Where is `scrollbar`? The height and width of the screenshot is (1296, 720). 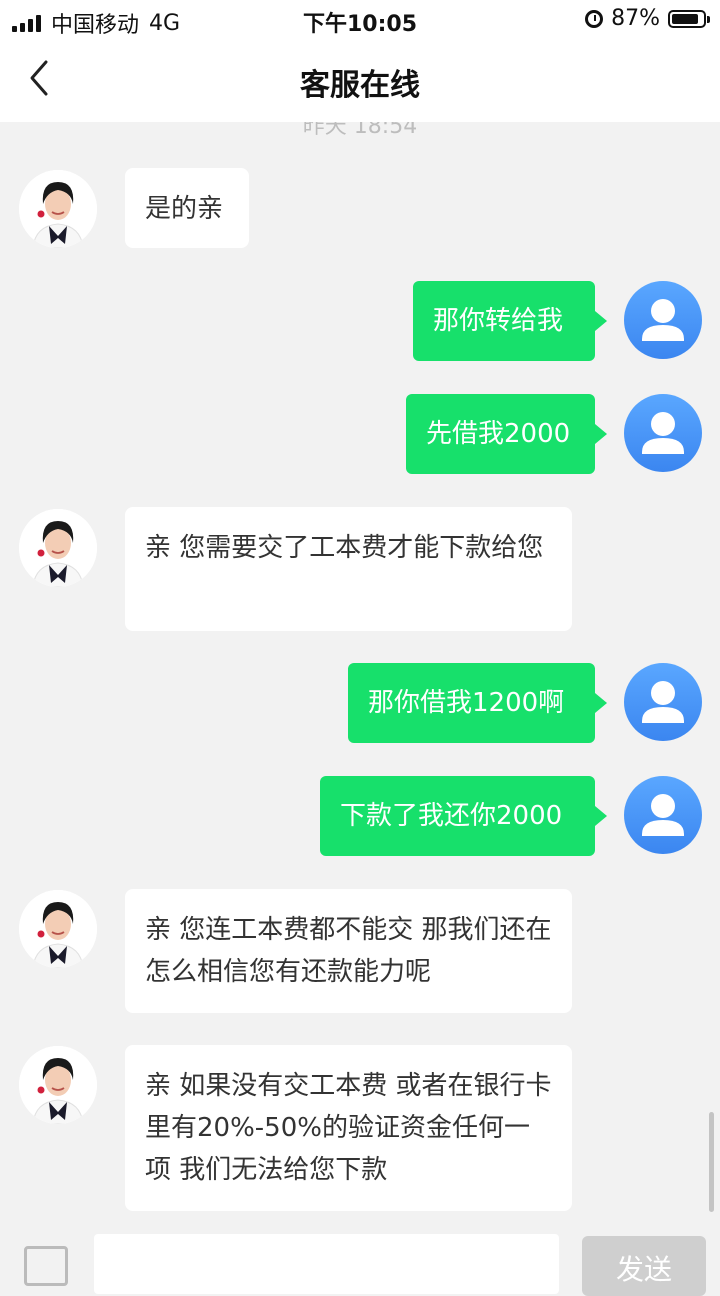 scrollbar is located at coordinates (711, 1162).